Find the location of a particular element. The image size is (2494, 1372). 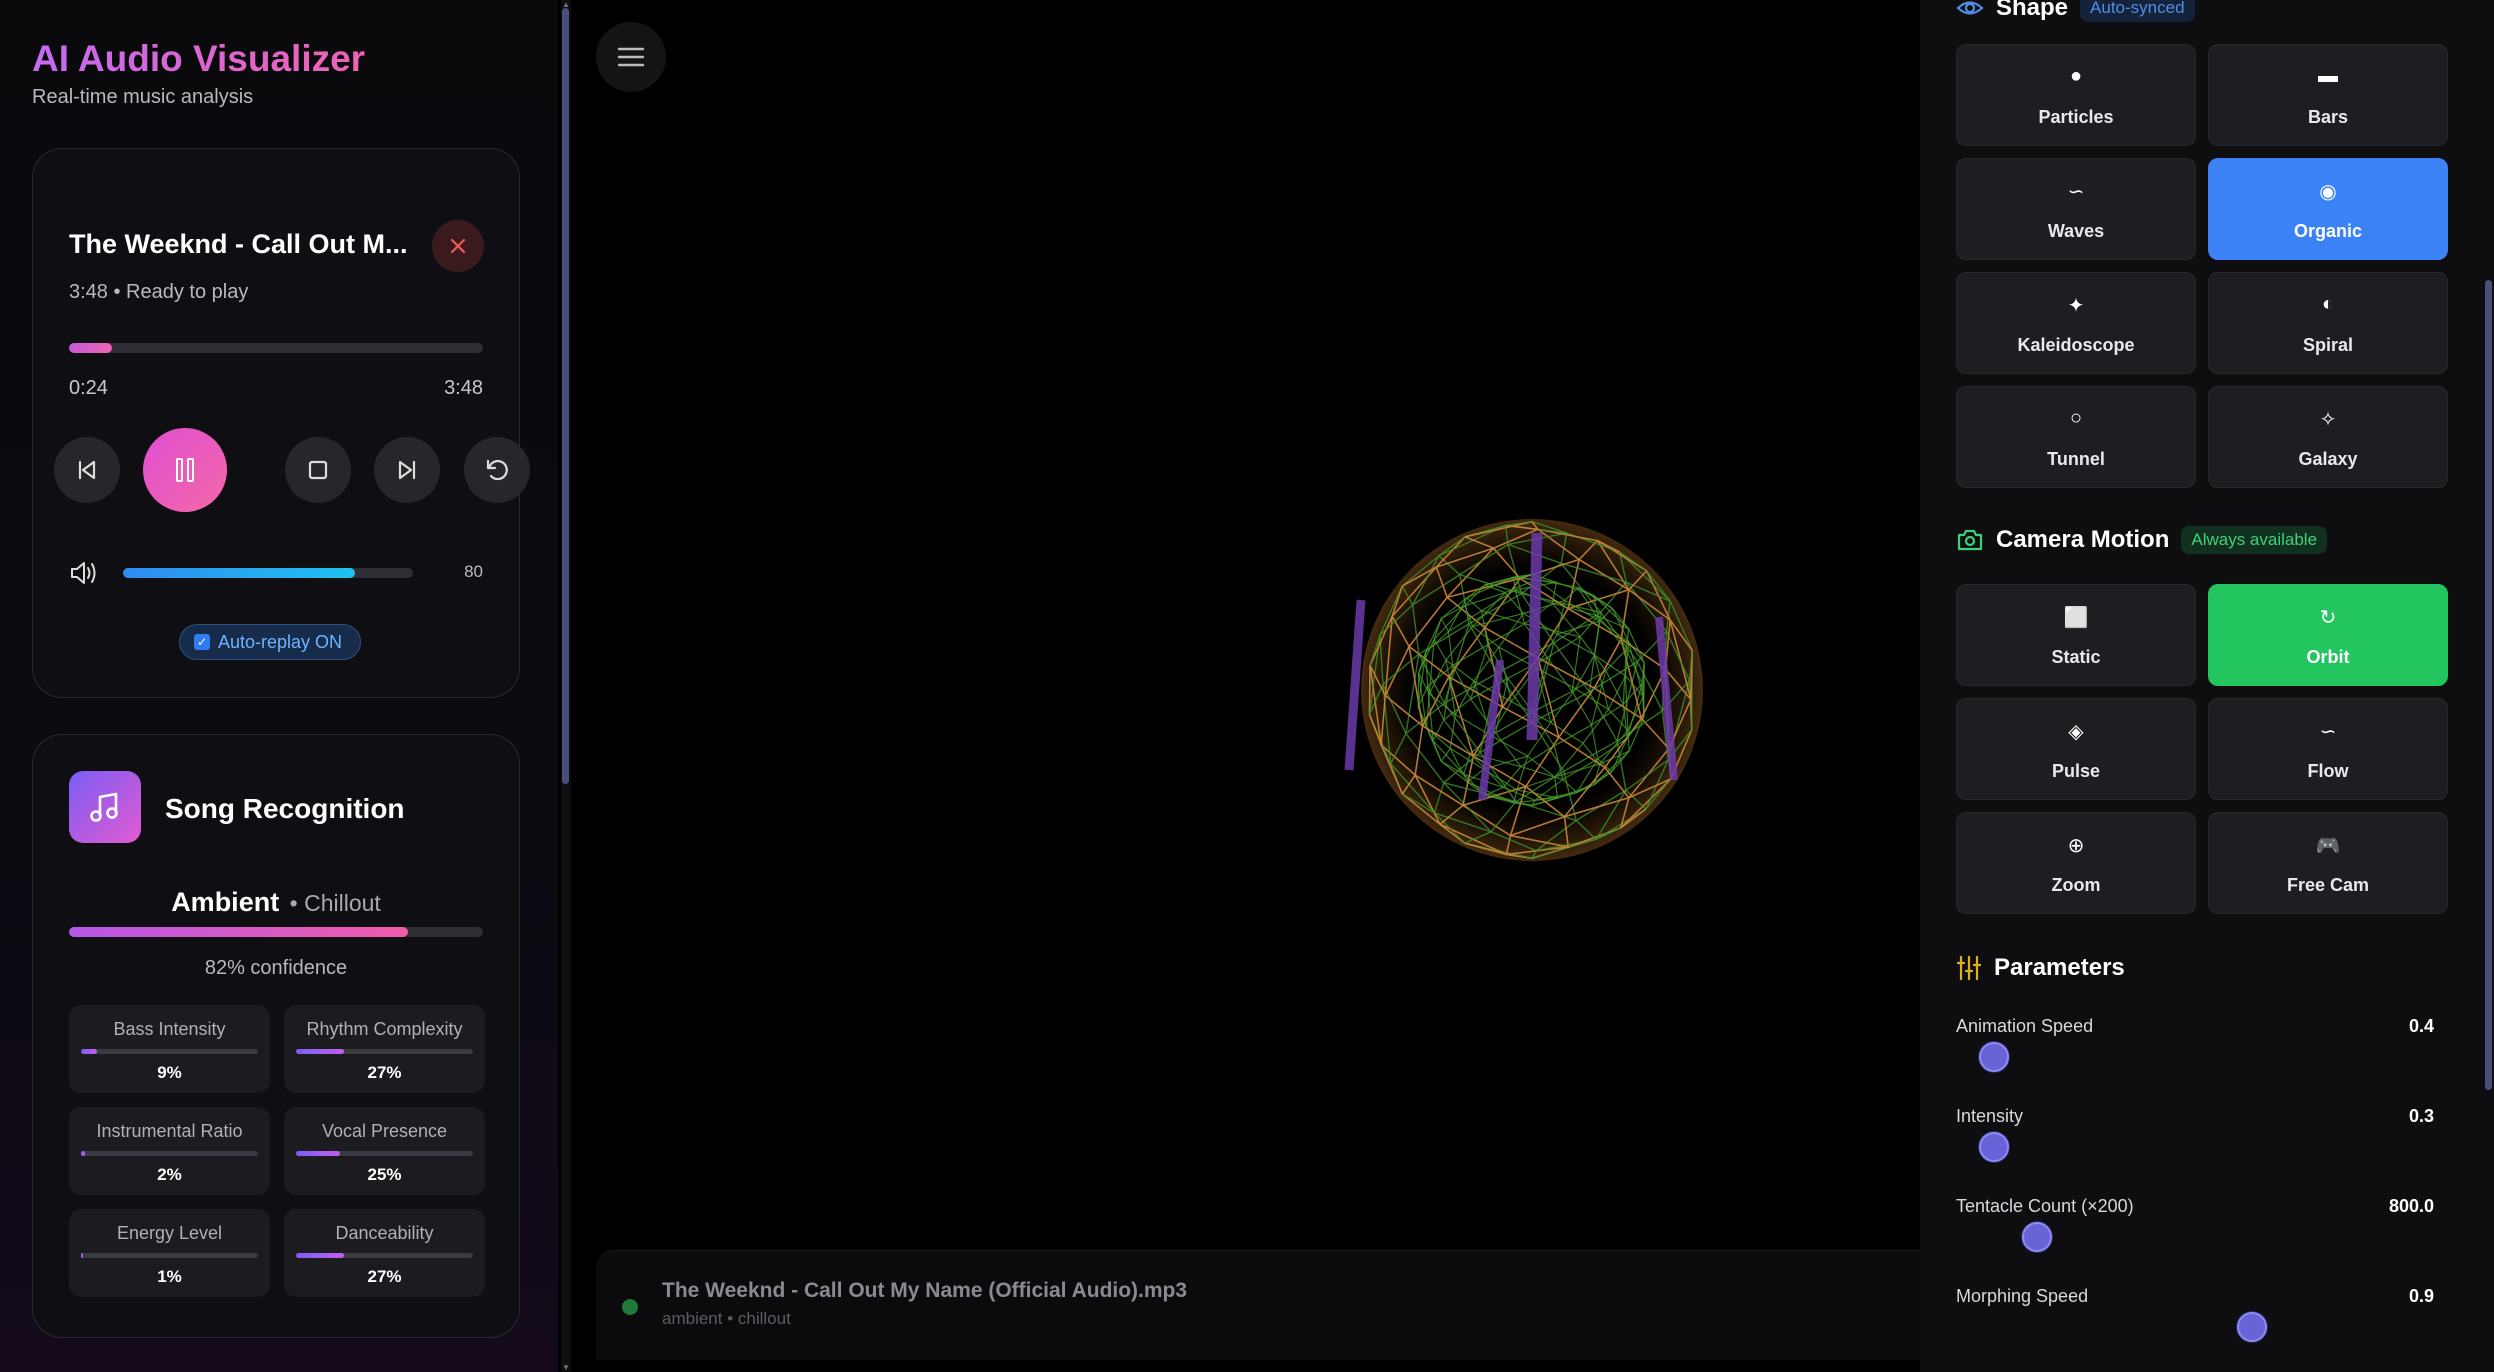

metric-card: Instrumental Ratio 2% is located at coordinates (169, 1151).